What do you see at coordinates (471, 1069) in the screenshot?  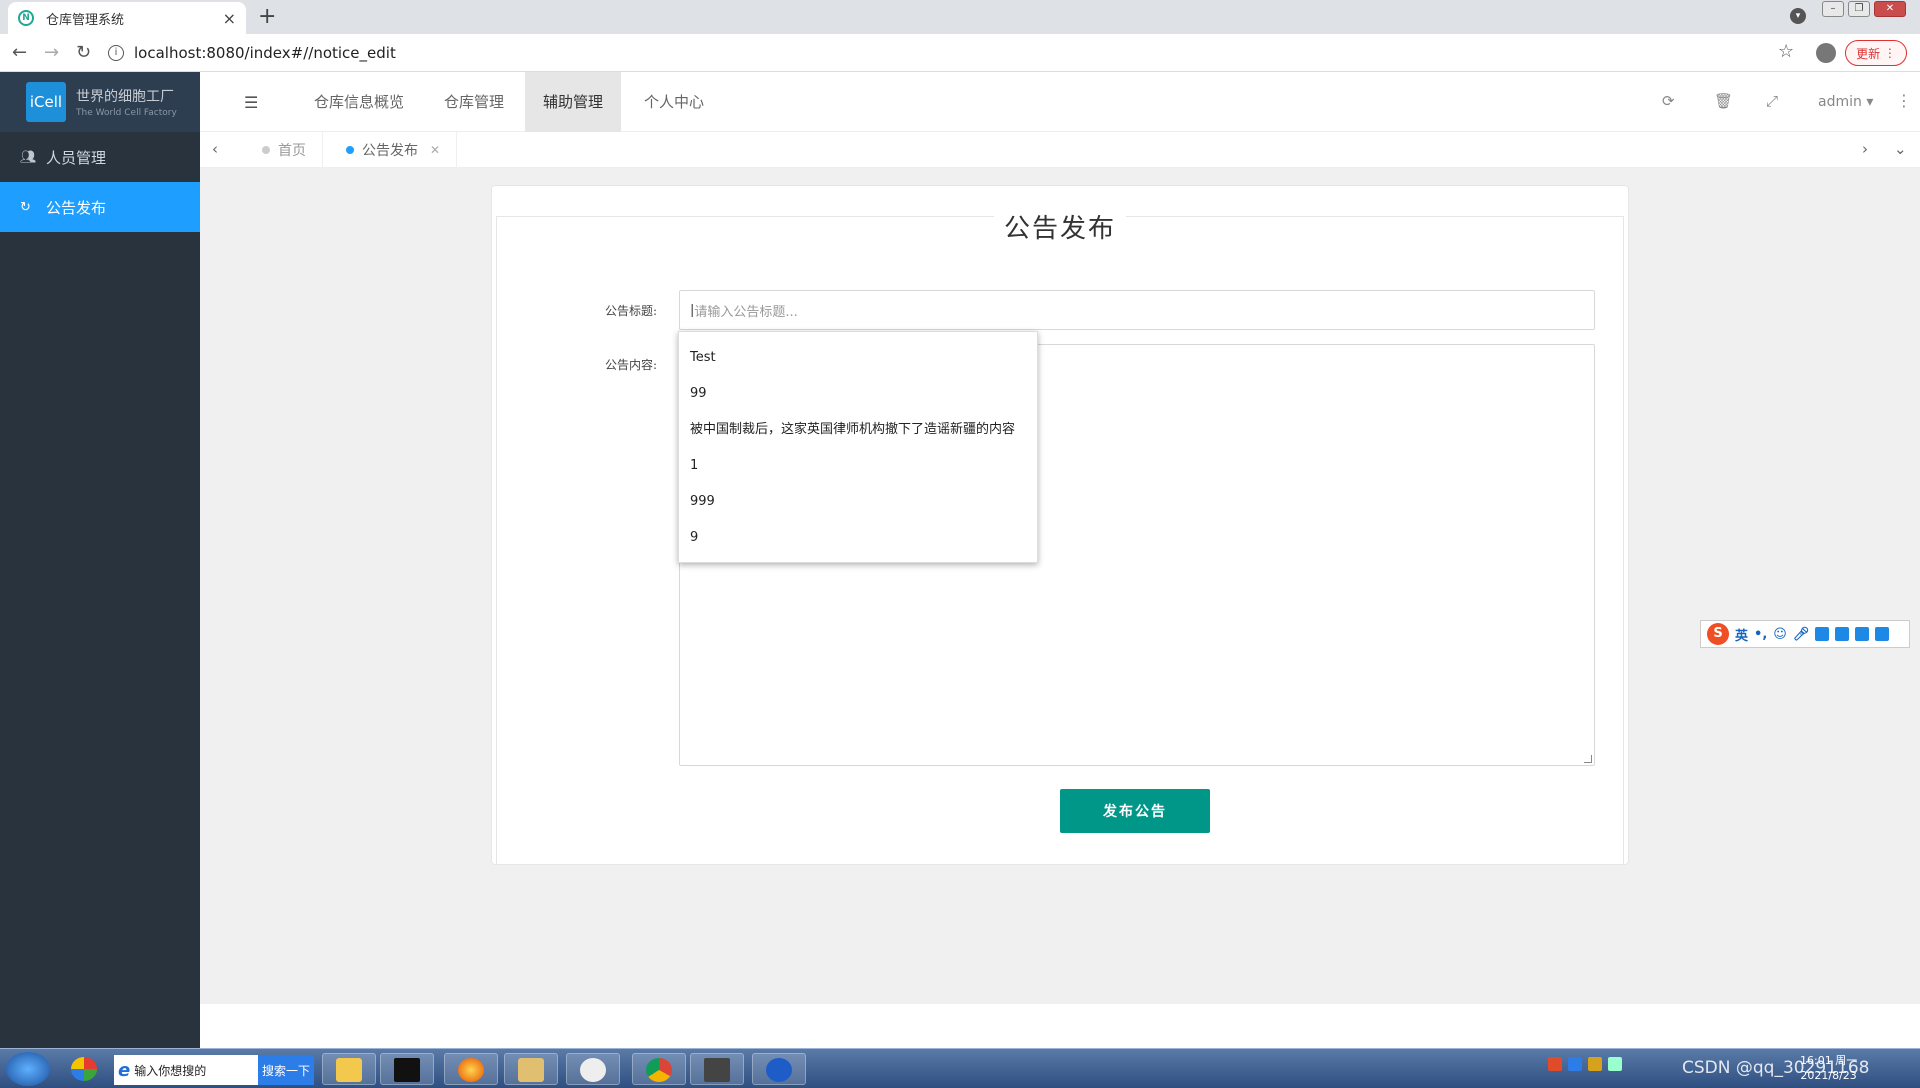 I see `firefox-icon` at bounding box center [471, 1069].